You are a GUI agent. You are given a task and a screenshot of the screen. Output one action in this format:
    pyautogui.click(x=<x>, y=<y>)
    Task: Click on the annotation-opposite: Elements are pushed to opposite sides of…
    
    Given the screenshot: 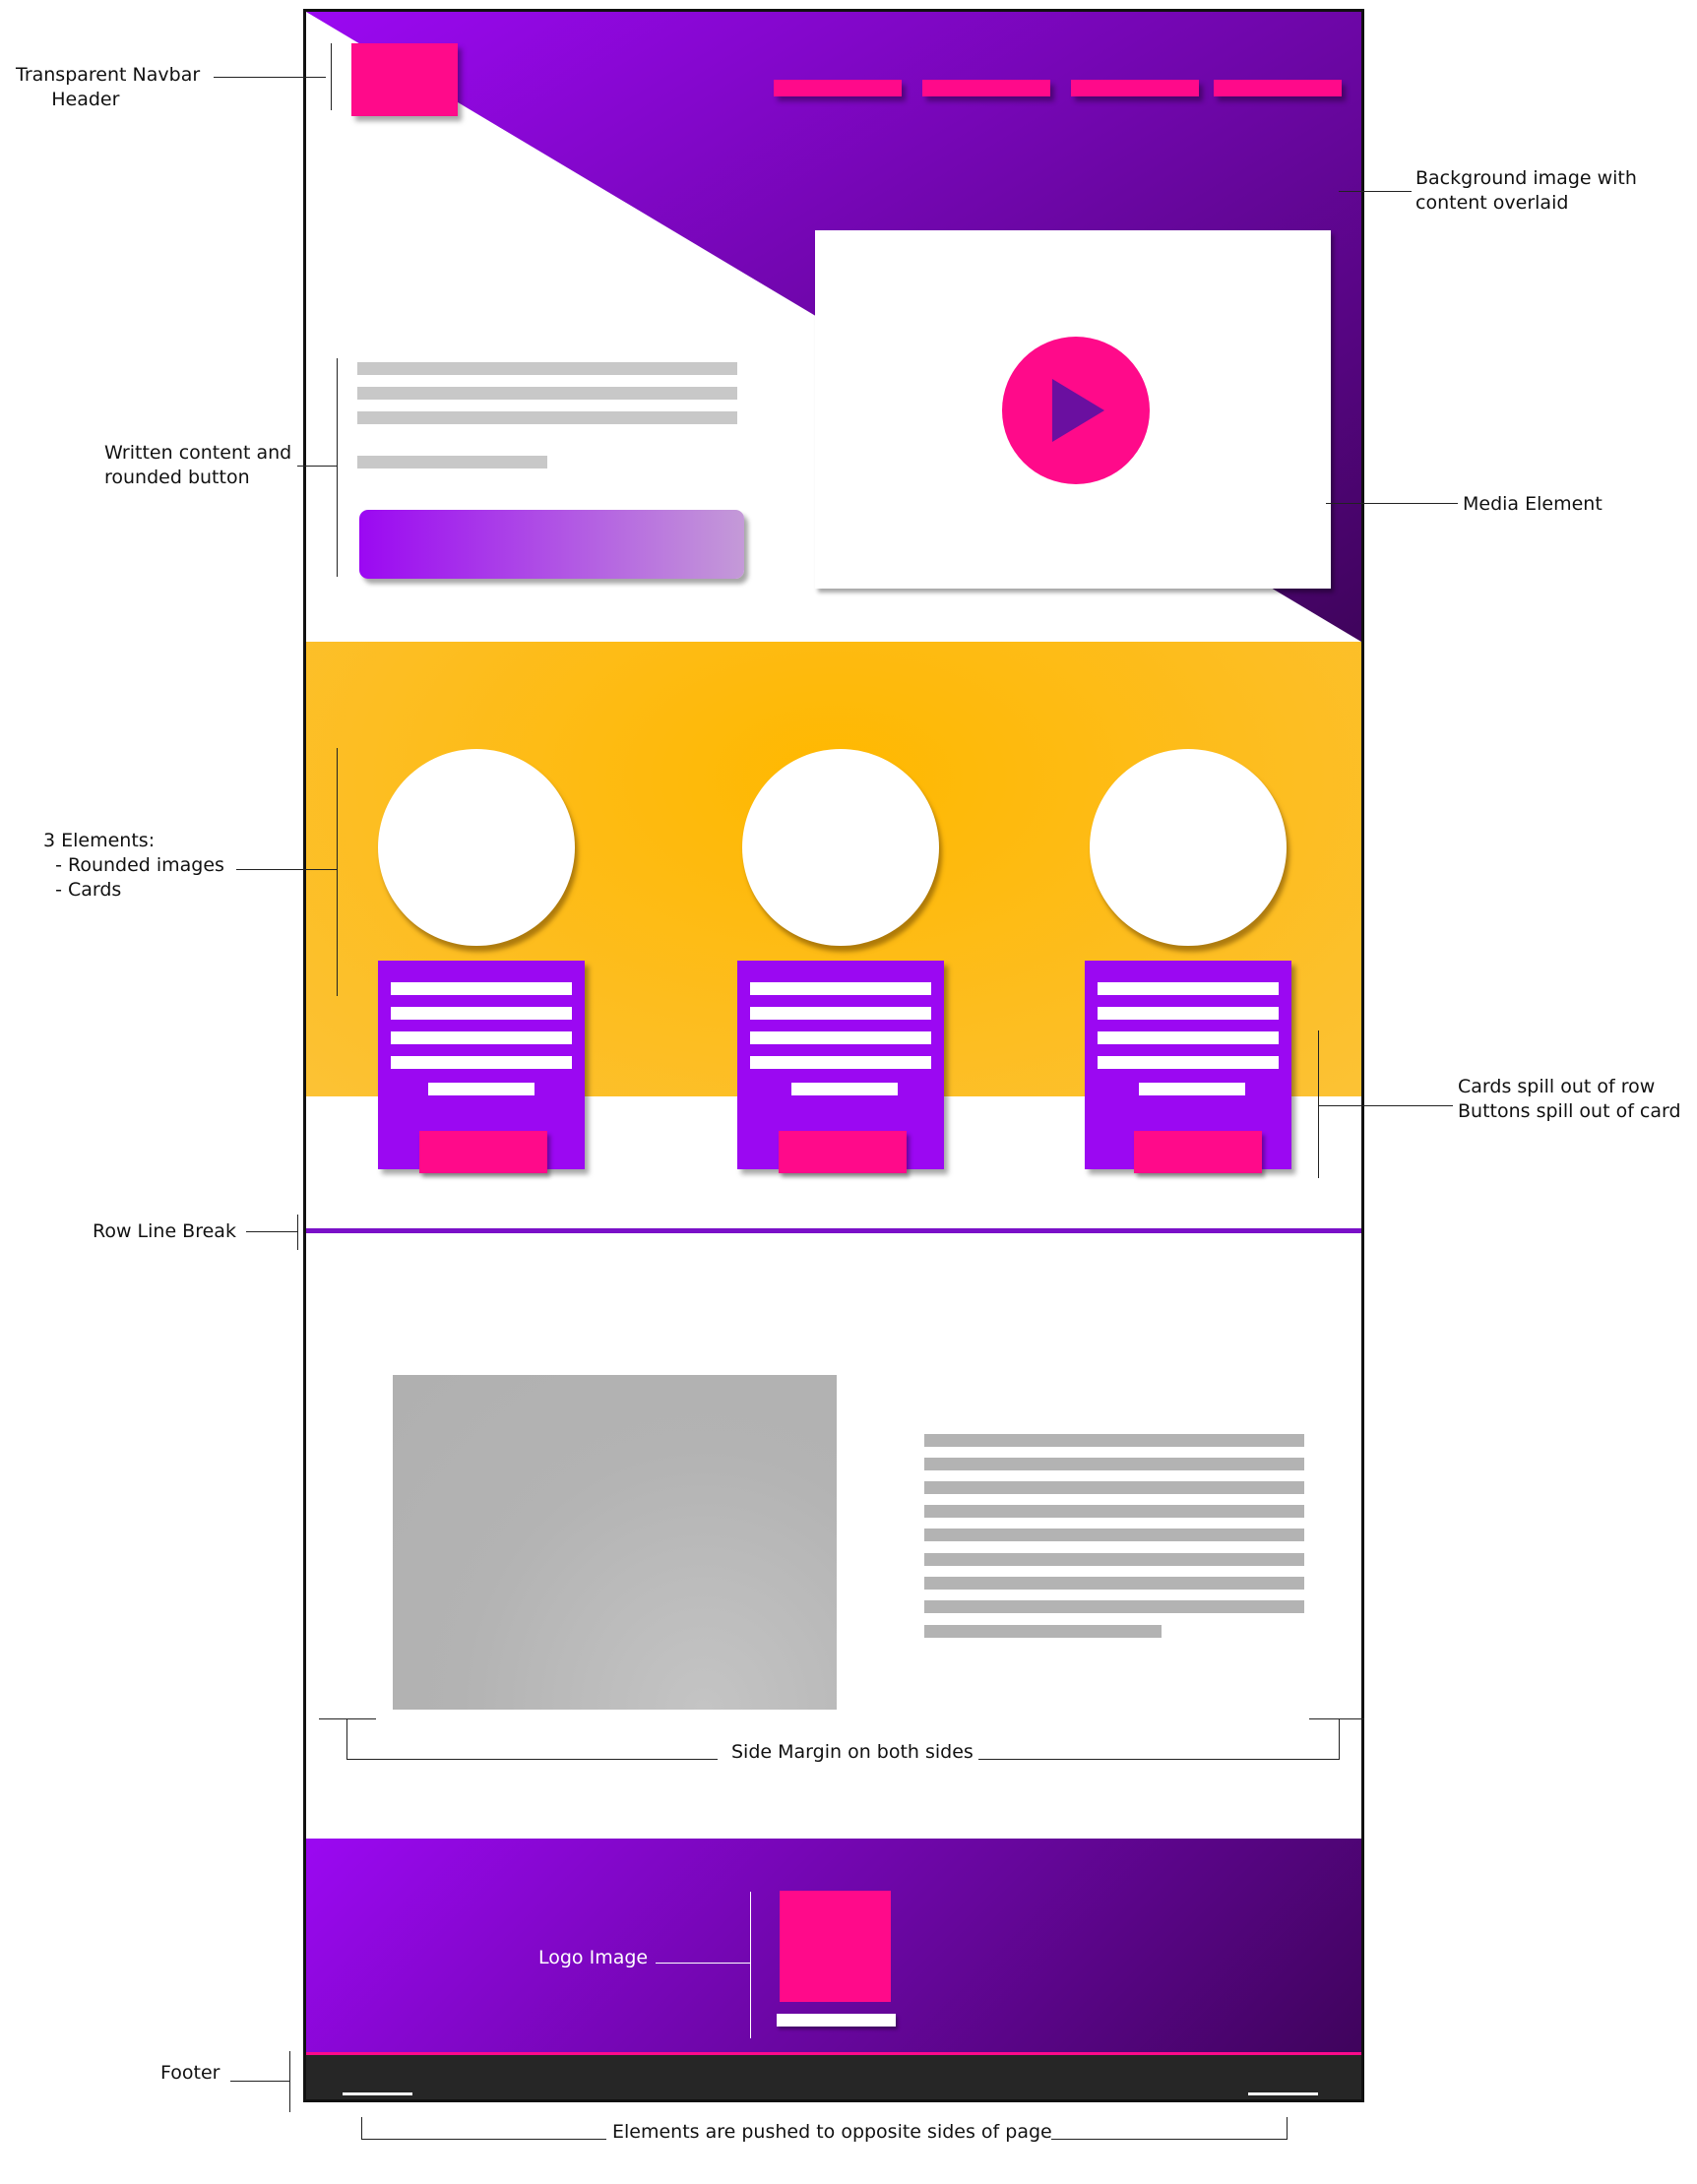 What is the action you would take?
    pyautogui.click(x=832, y=2132)
    